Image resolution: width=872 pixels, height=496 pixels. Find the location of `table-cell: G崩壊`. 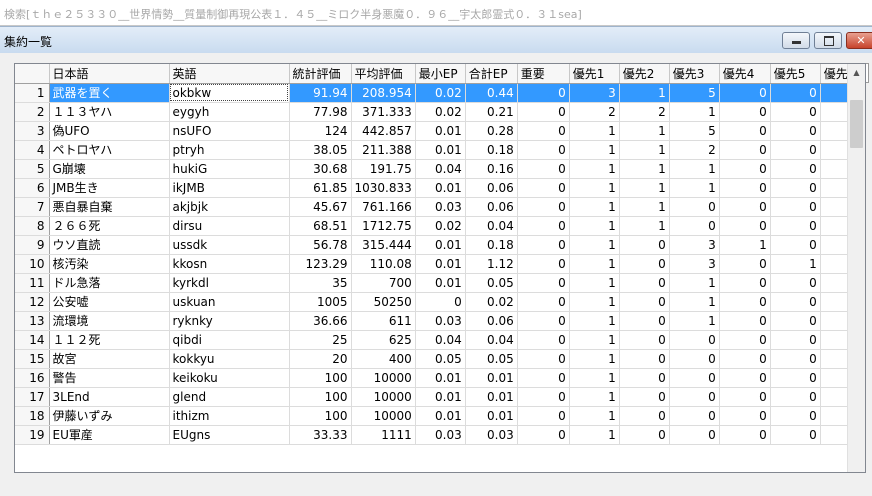

table-cell: G崩壊 is located at coordinates (109, 169).